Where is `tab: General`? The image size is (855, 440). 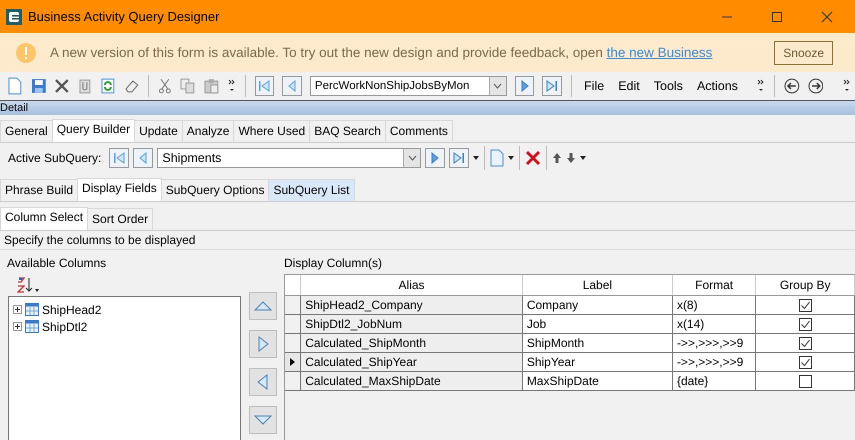 tab: General is located at coordinates (26, 131).